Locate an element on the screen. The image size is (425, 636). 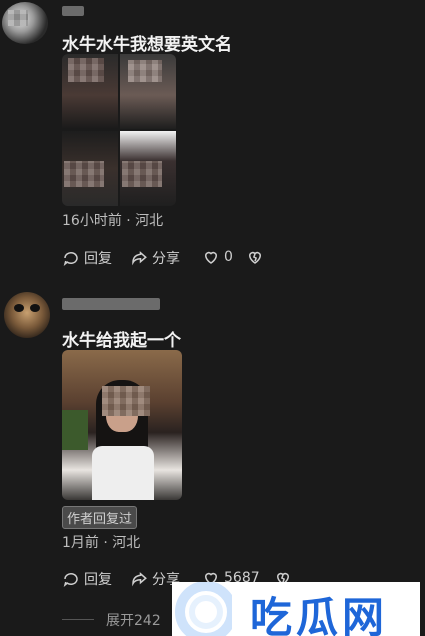
broken-heart-icon is located at coordinates (255, 257).